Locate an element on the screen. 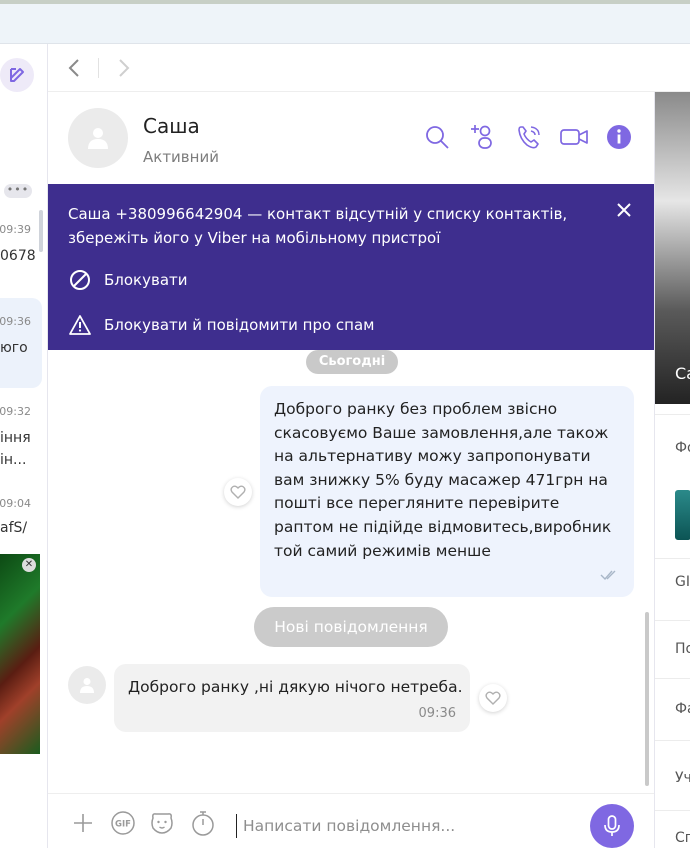  gif-button: GIF is located at coordinates (123, 823).